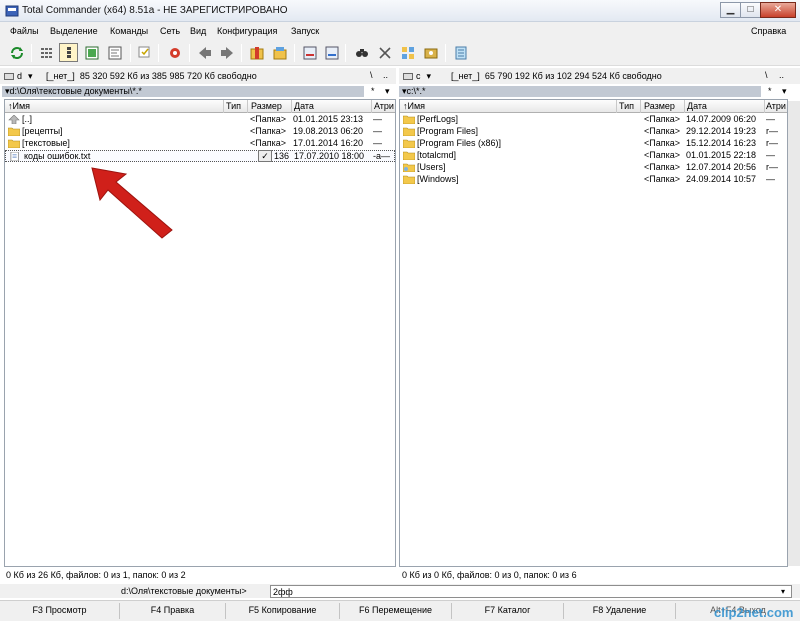 This screenshot has height=625, width=800. Describe the element at coordinates (794, 333) in the screenshot. I see `right-scrollbar` at that location.